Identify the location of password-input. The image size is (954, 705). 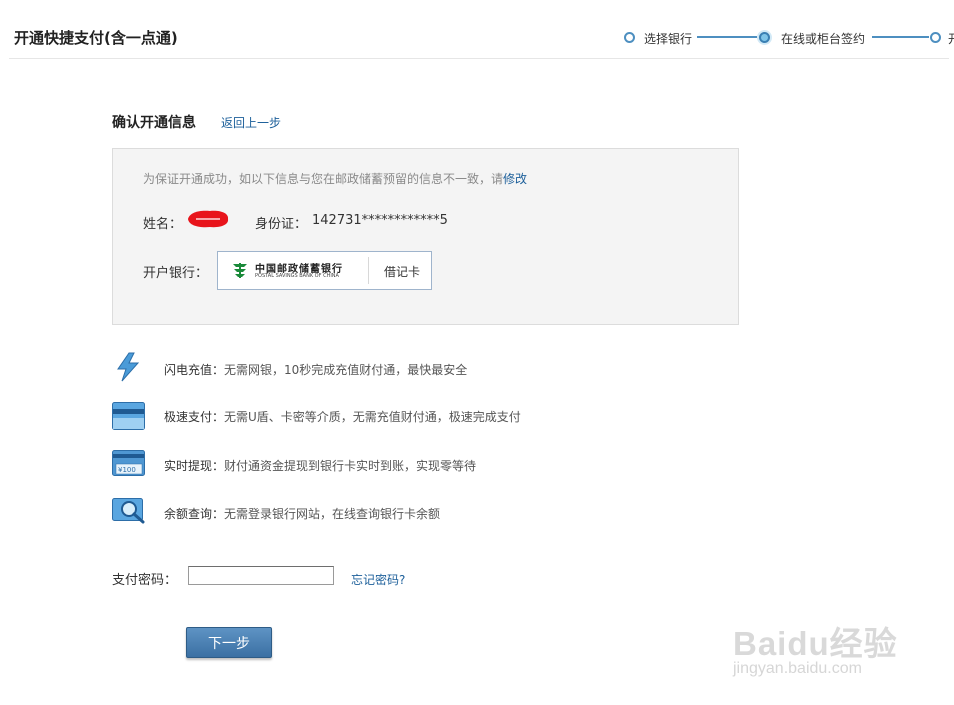
(261, 575).